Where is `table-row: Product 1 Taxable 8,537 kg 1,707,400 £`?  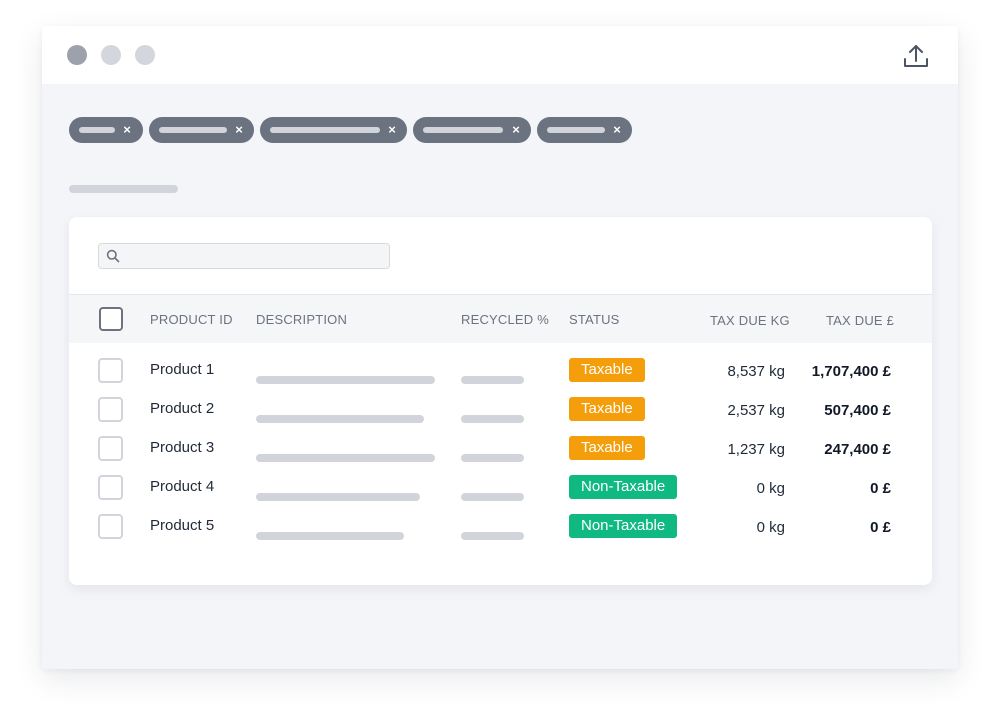
table-row: Product 1 Taxable 8,537 kg 1,707,400 £ is located at coordinates (500, 377).